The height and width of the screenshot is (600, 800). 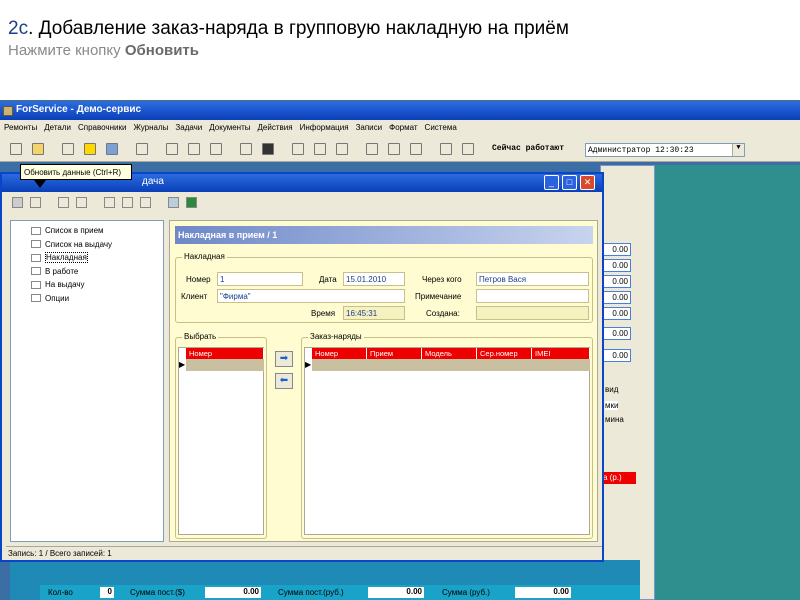 I want to click on sort-icon, so click(x=446, y=149).